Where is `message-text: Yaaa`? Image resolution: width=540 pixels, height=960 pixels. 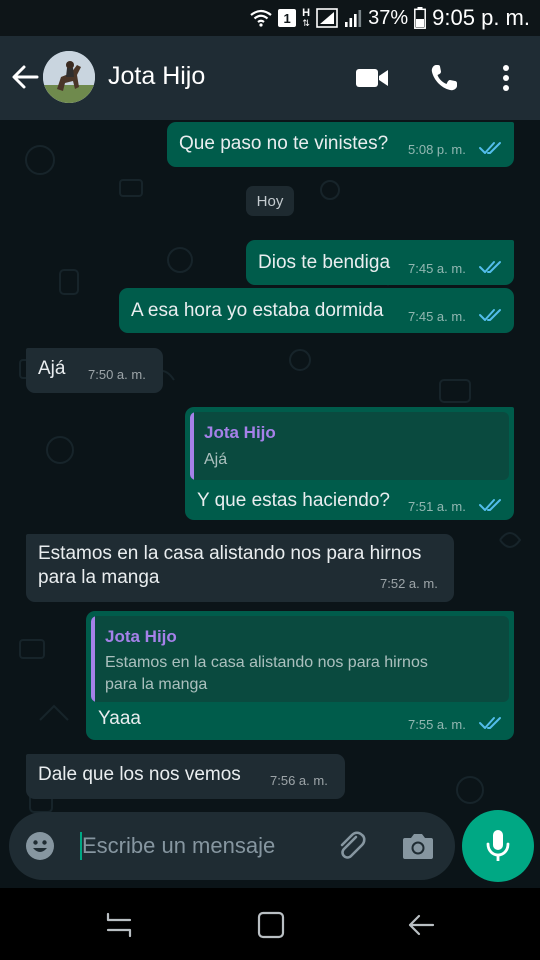 message-text: Yaaa is located at coordinates (119, 718).